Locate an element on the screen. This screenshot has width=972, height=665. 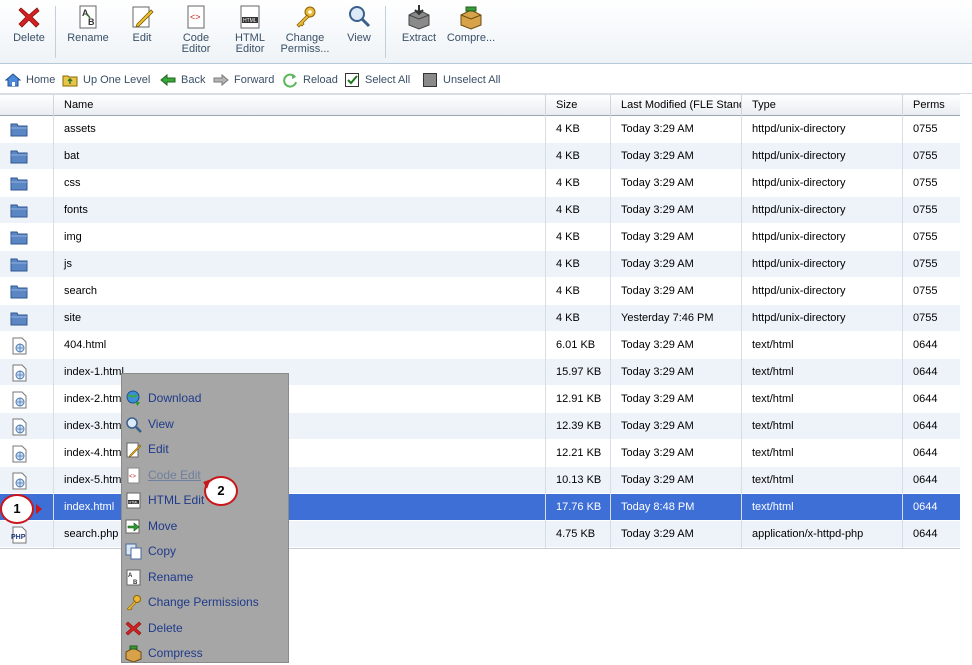
context-menu-rename: A B Rename is located at coordinates (205, 577).